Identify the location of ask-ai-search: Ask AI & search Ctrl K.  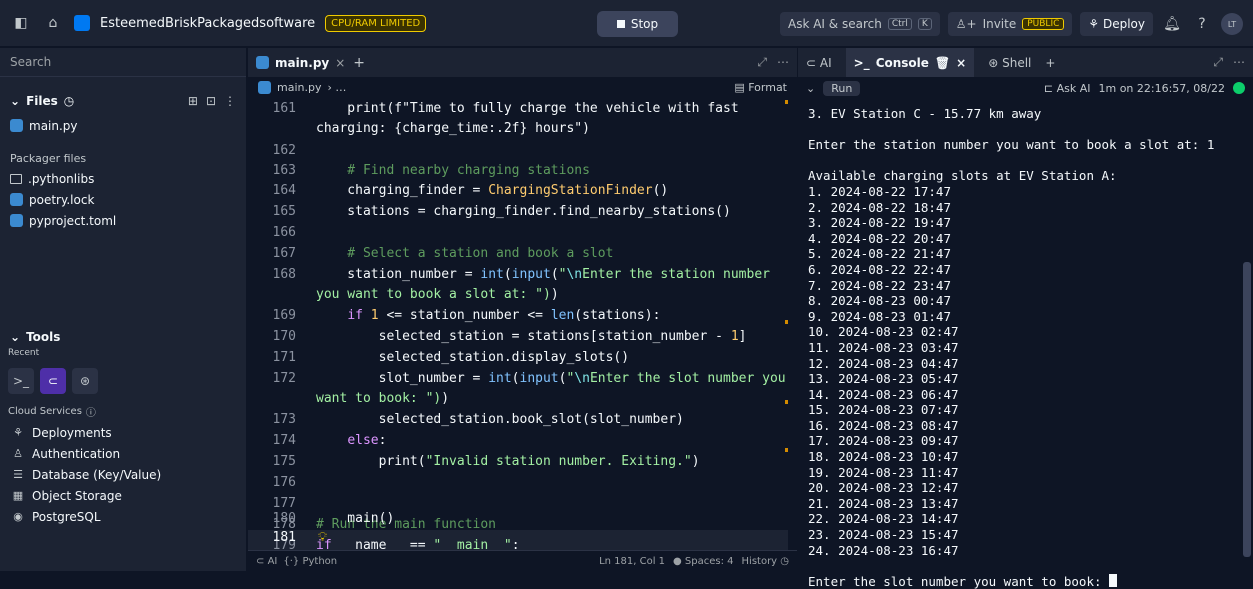
(860, 24).